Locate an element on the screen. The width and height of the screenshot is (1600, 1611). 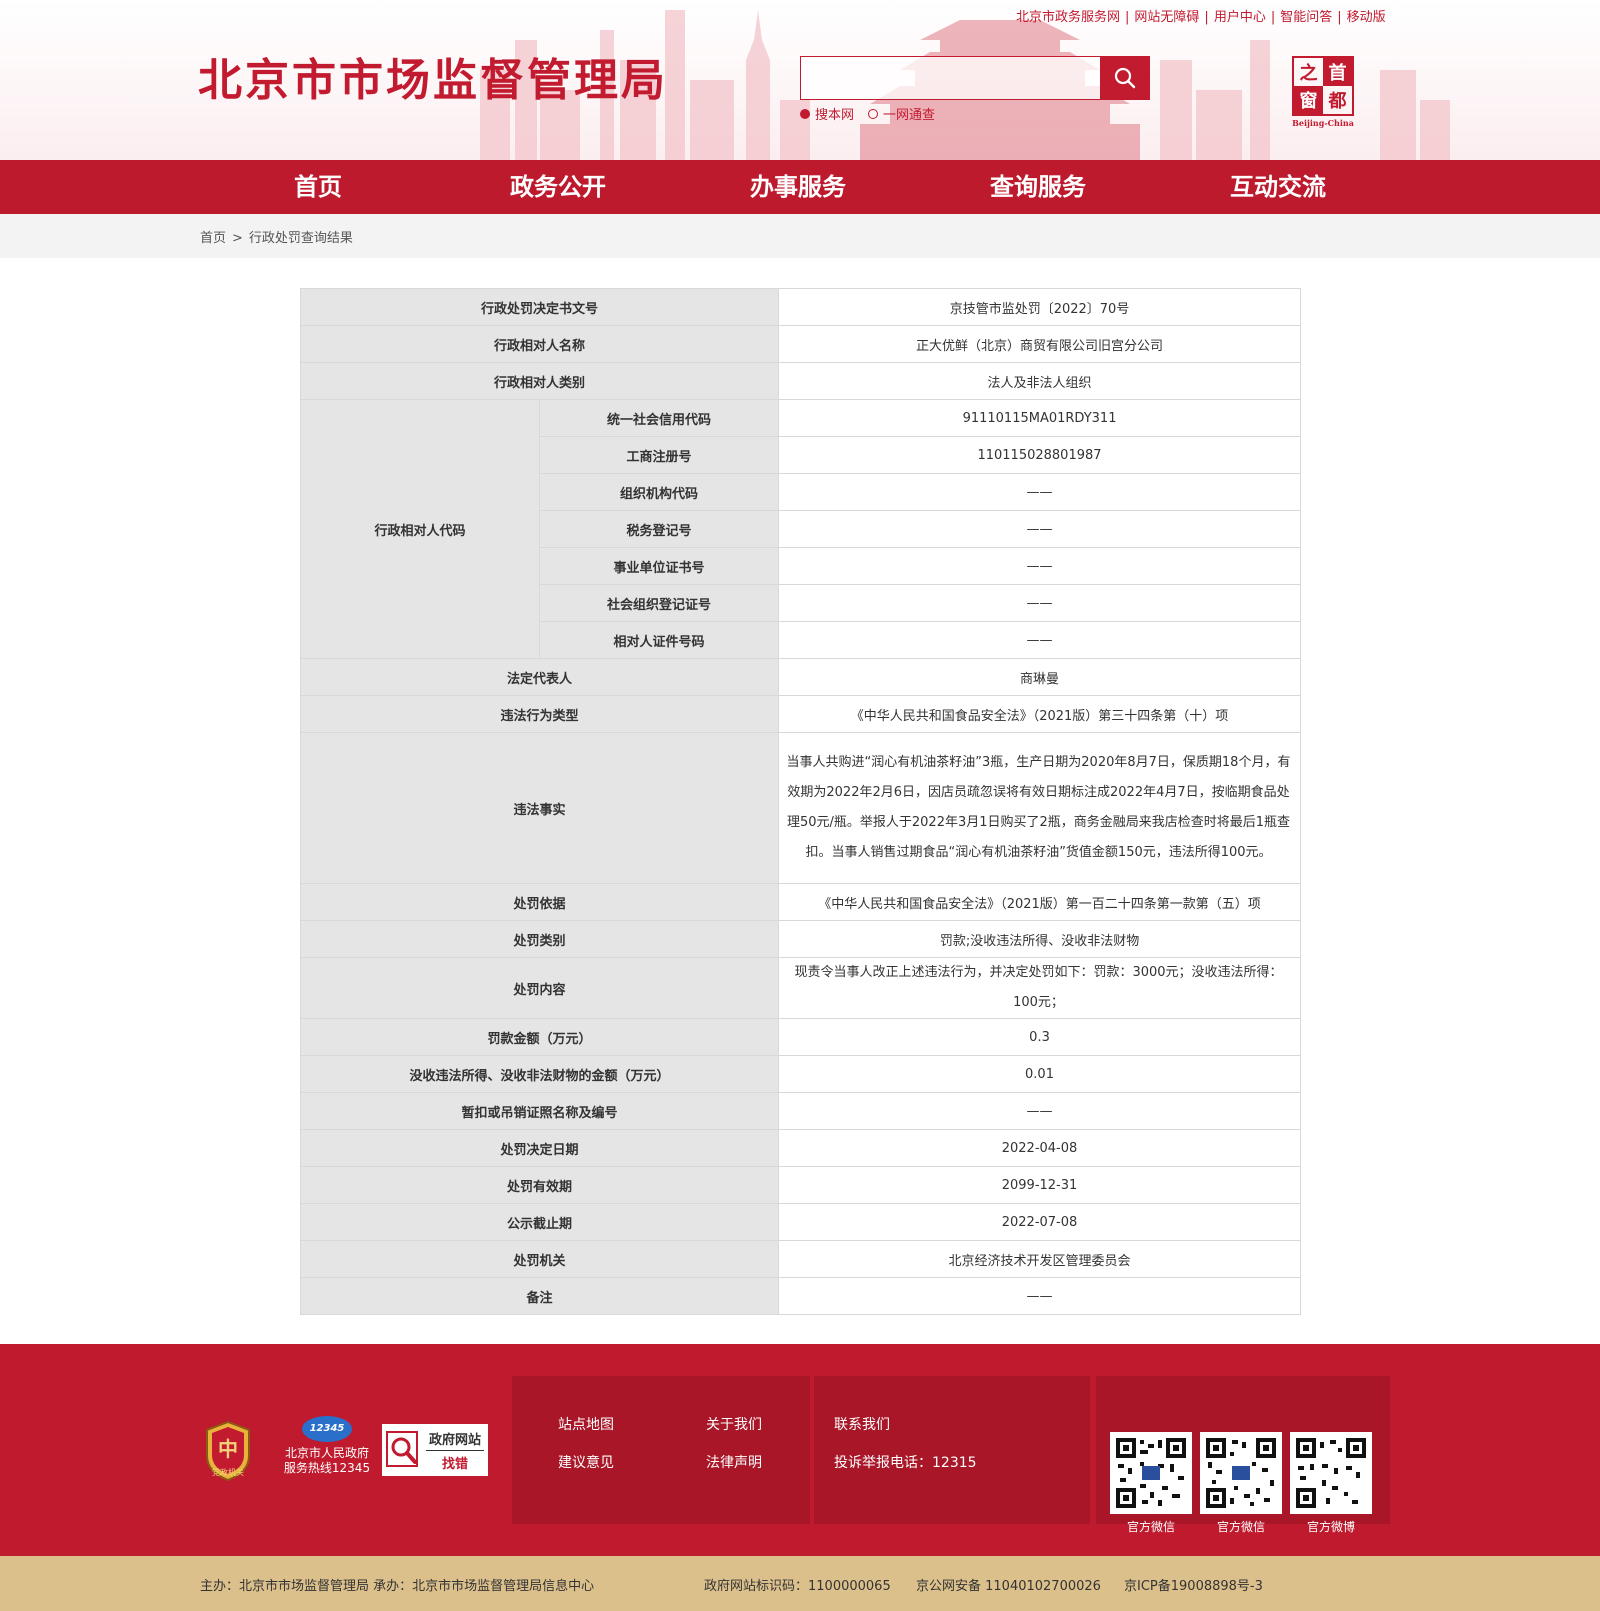
gov-error-text: 政府网站 找错 is located at coordinates (455, 1450).